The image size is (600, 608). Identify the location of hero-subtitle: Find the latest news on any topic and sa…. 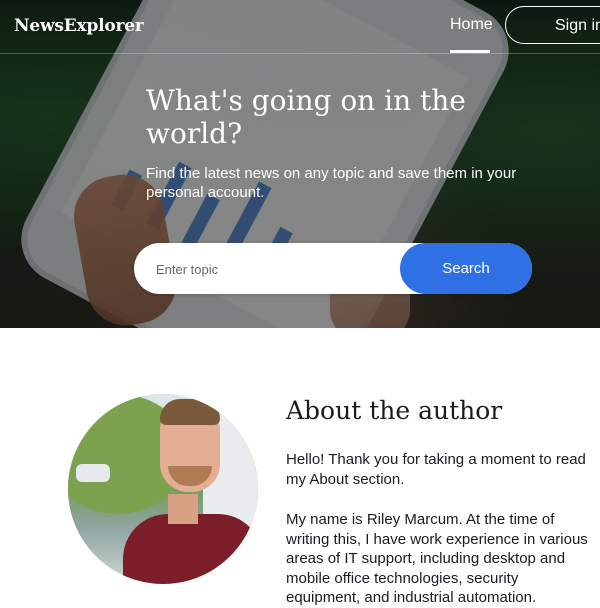
(331, 183).